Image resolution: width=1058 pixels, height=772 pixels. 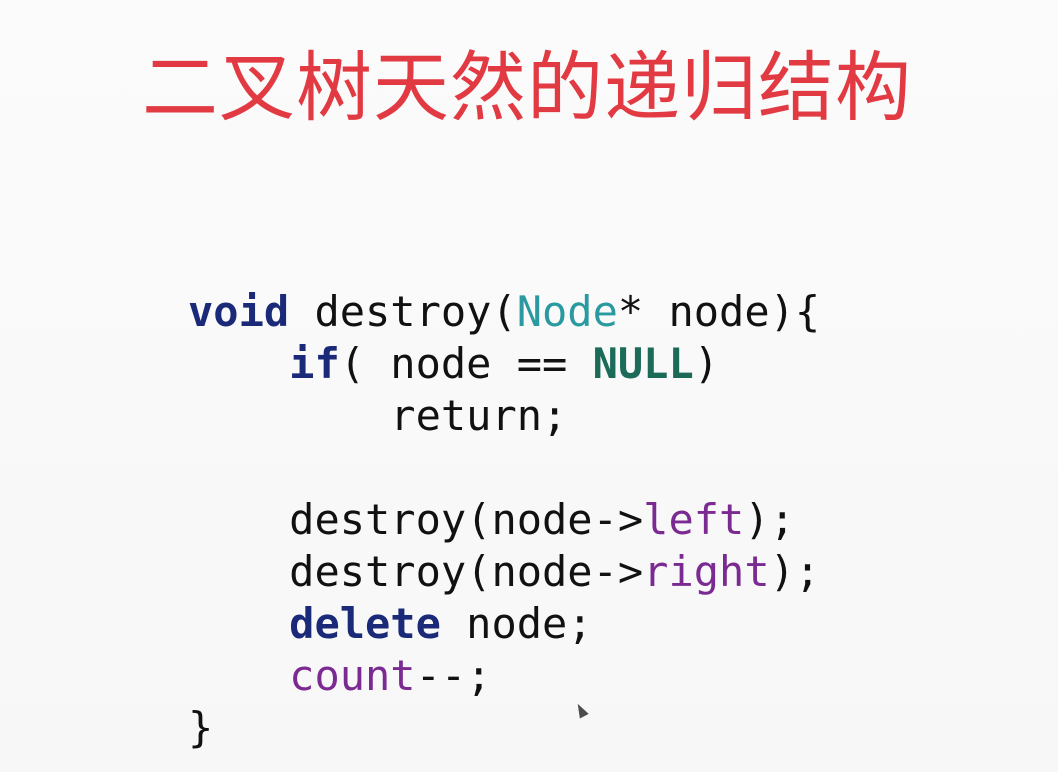 I want to click on field-right: right, so click(x=706, y=571).